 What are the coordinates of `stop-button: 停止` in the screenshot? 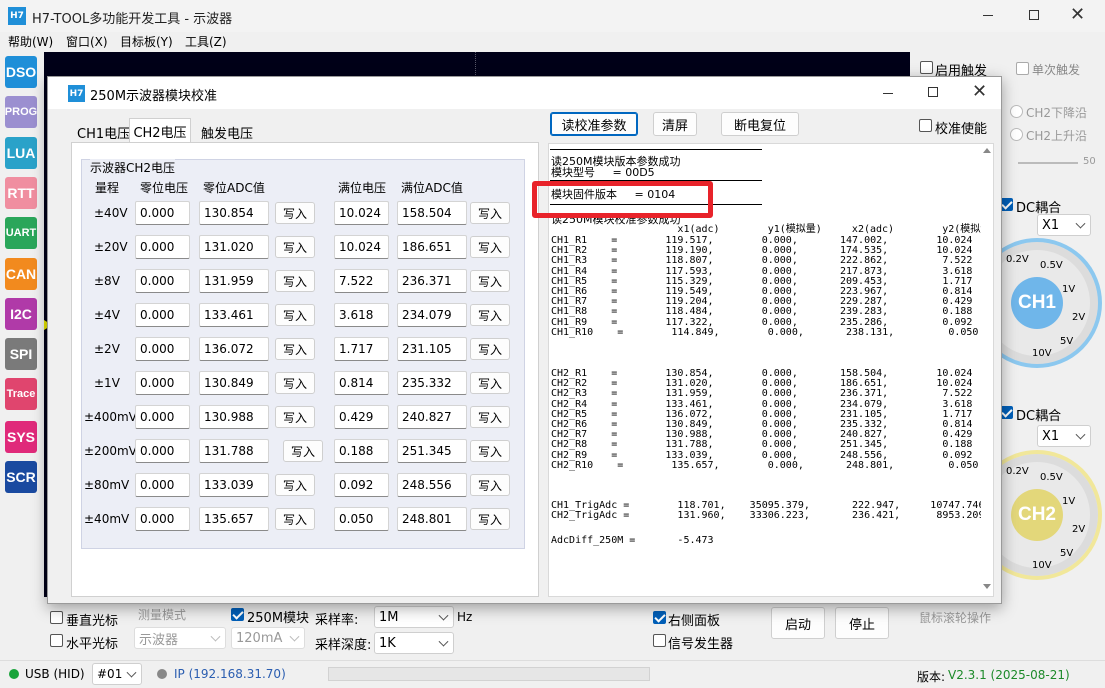 It's located at (862, 623).